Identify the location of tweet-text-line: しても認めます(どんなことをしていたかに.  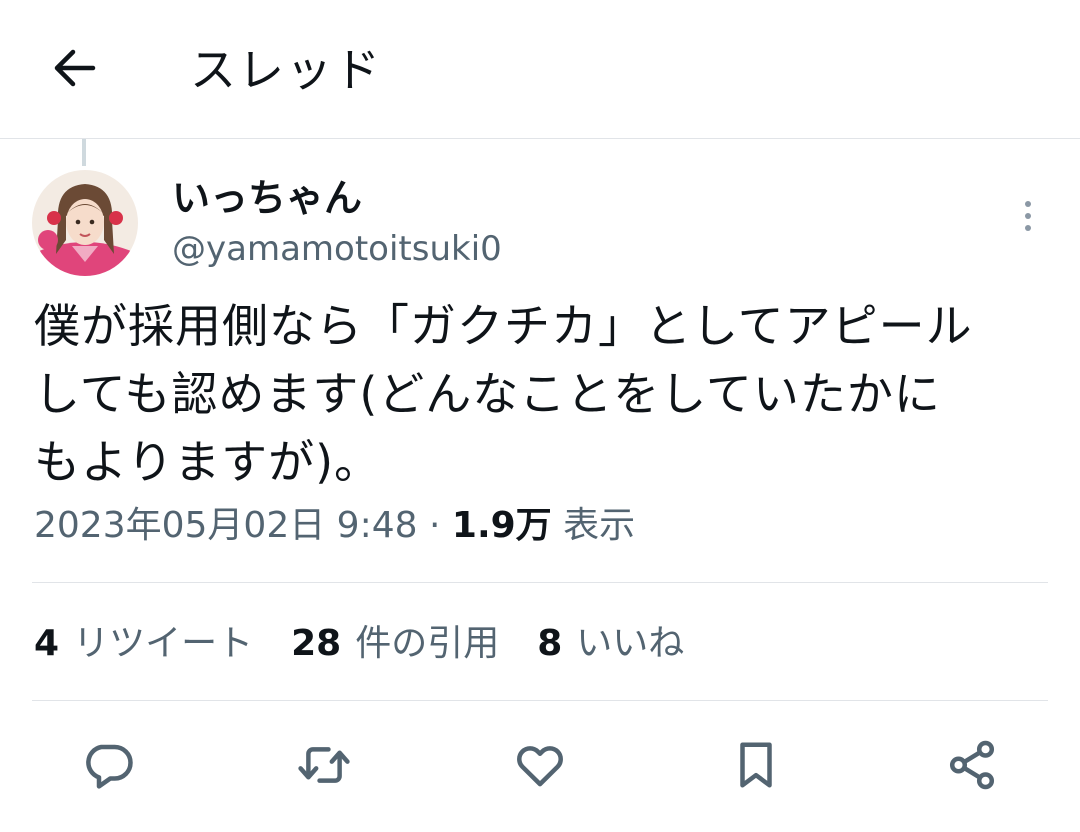
(487, 394).